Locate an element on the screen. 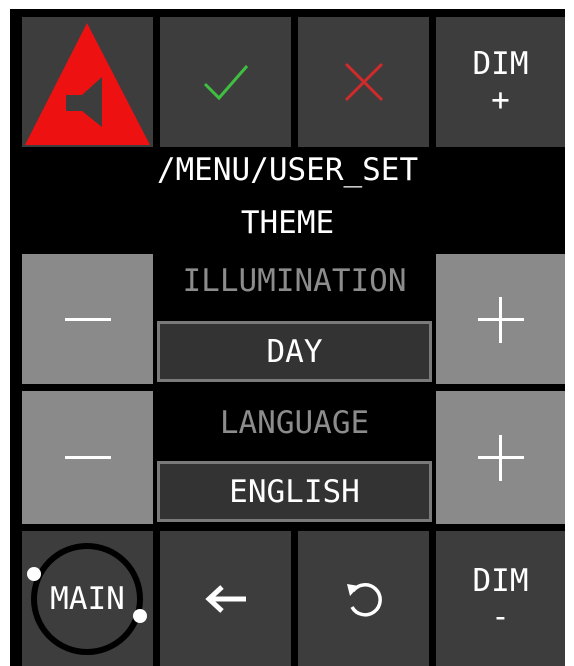 This screenshot has height=666, width=574. arrow-left-icon is located at coordinates (225, 598).